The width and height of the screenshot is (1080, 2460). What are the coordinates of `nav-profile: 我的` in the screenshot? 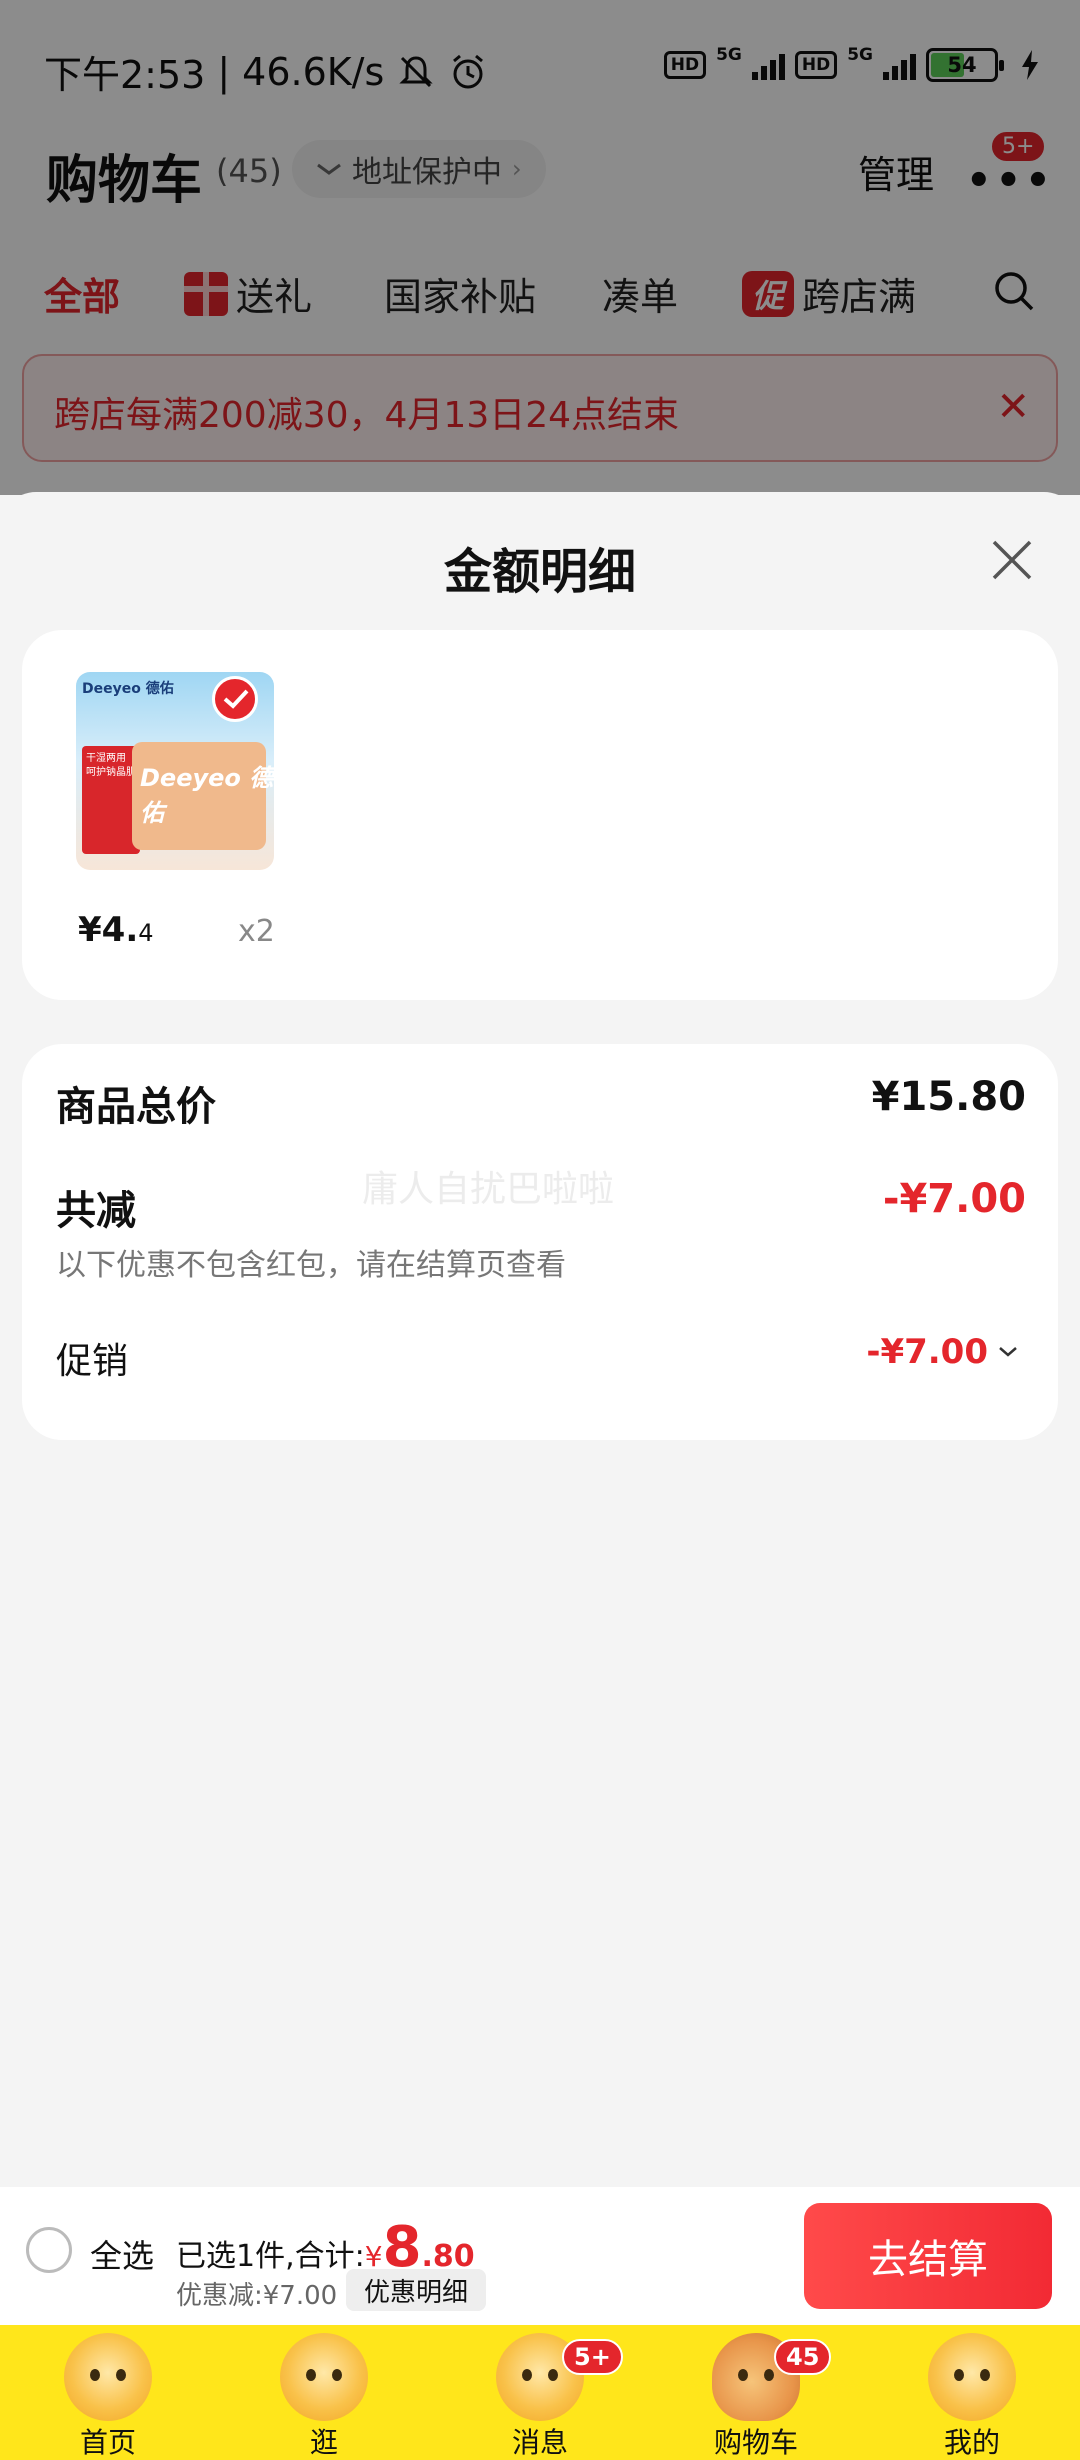 It's located at (972, 2392).